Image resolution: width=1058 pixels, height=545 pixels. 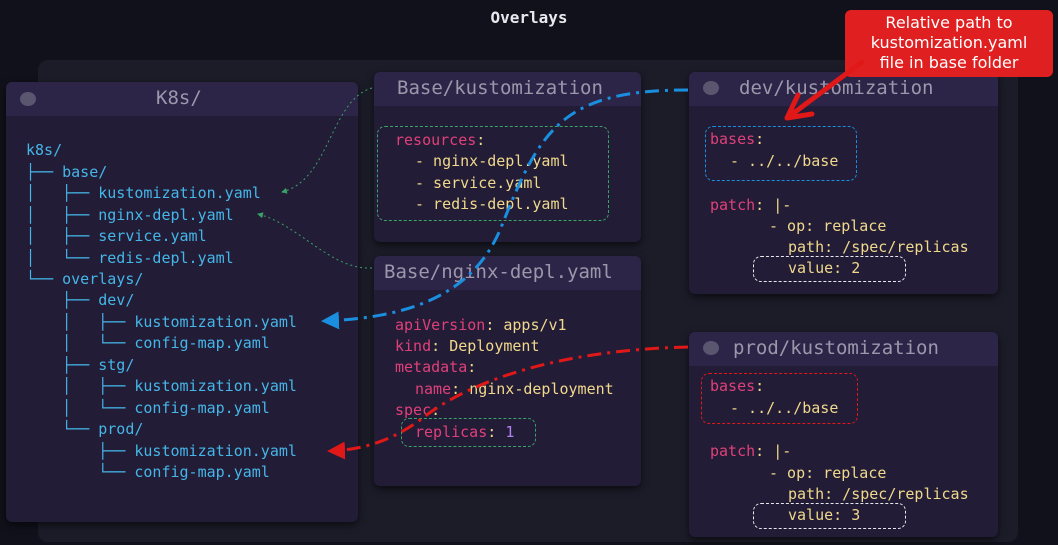 I want to click on nginx-depl-link, so click(x=315, y=240).